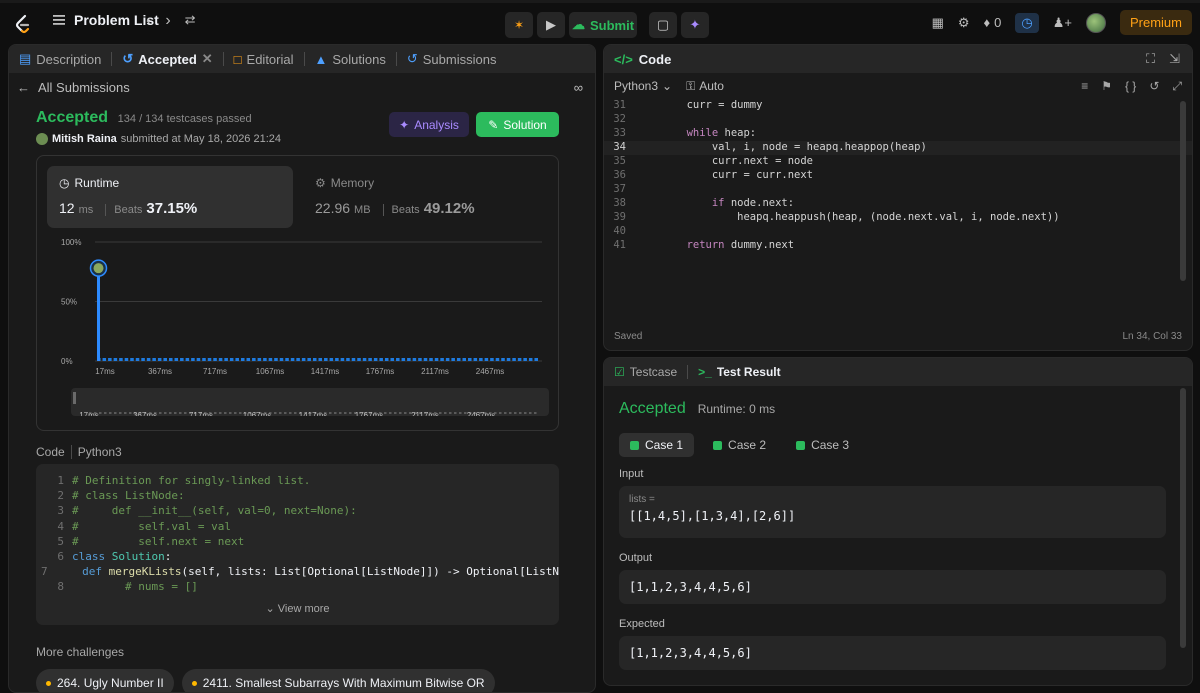 The height and width of the screenshot is (693, 1200). Describe the element at coordinates (1084, 86) in the screenshot. I see `format-icon: ≡` at that location.